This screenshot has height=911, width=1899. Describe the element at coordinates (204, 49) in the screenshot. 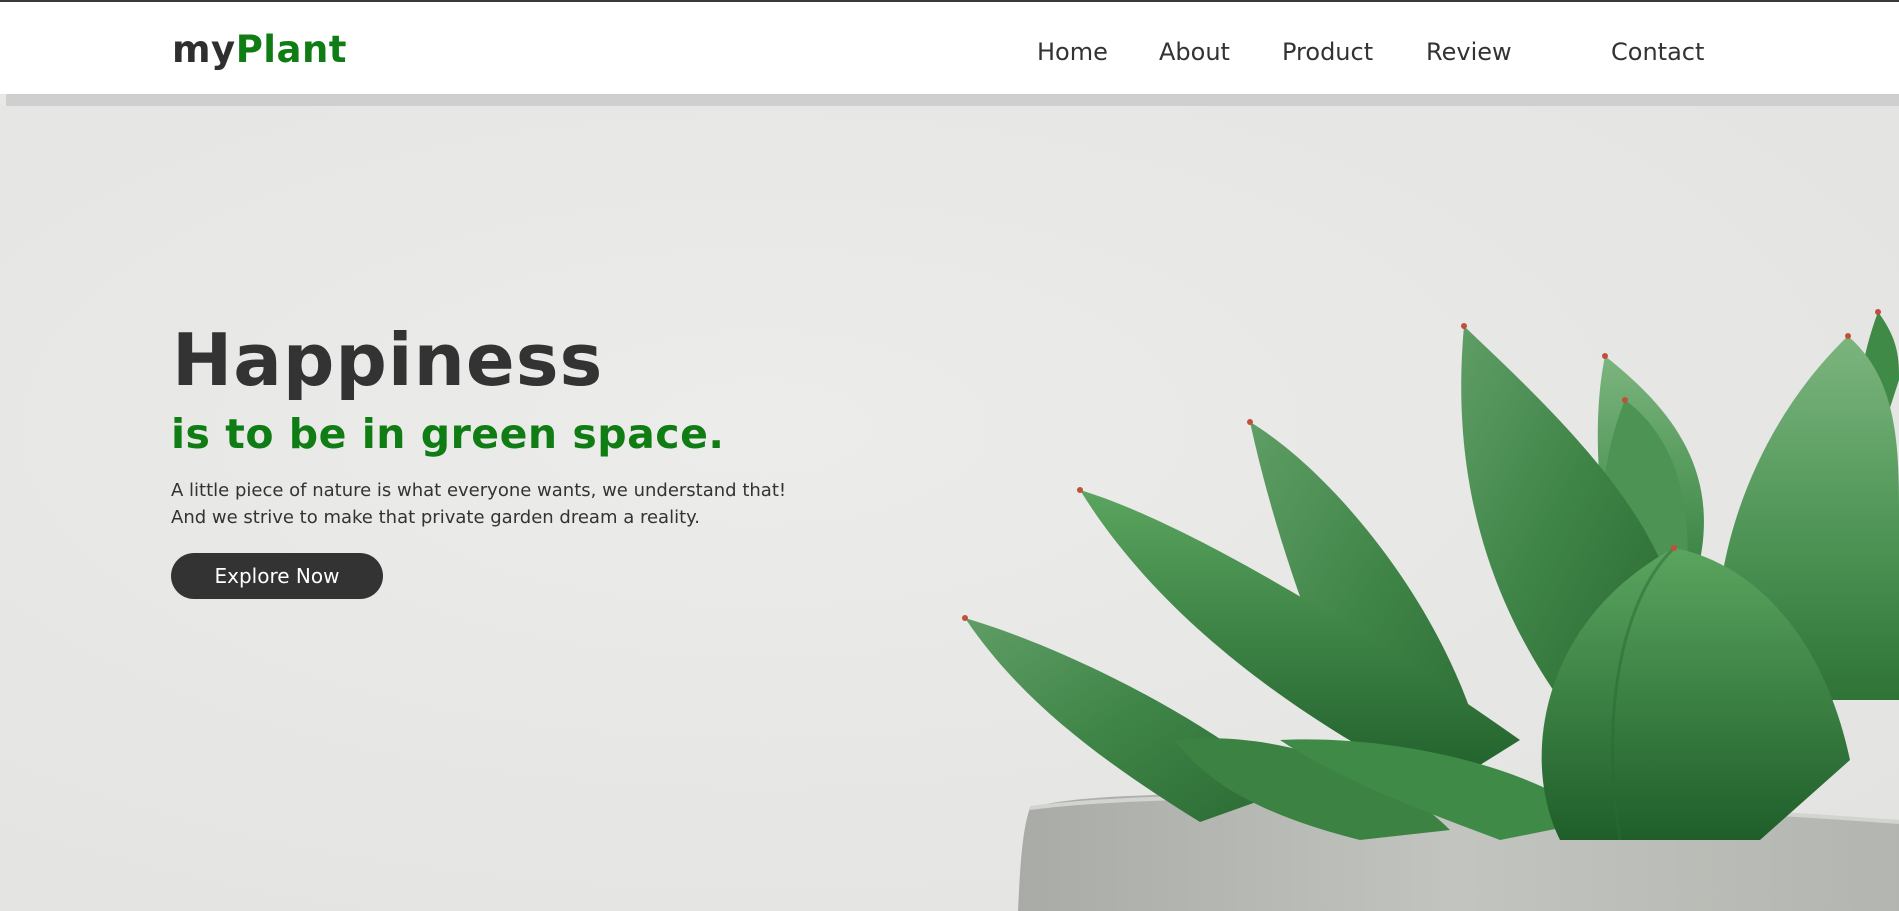

I see `brand-prefix: my` at that location.